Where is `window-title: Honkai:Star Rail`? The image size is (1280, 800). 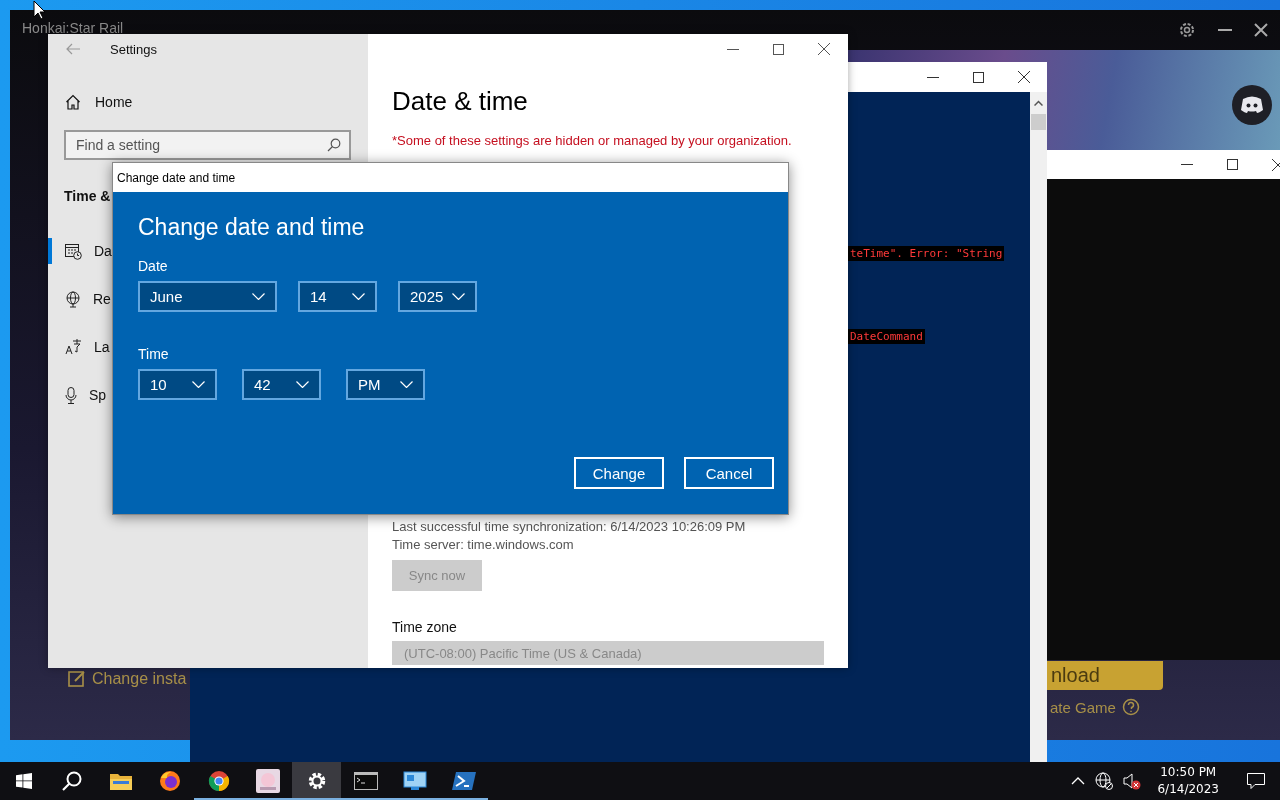
window-title: Honkai:Star Rail is located at coordinates (73, 28).